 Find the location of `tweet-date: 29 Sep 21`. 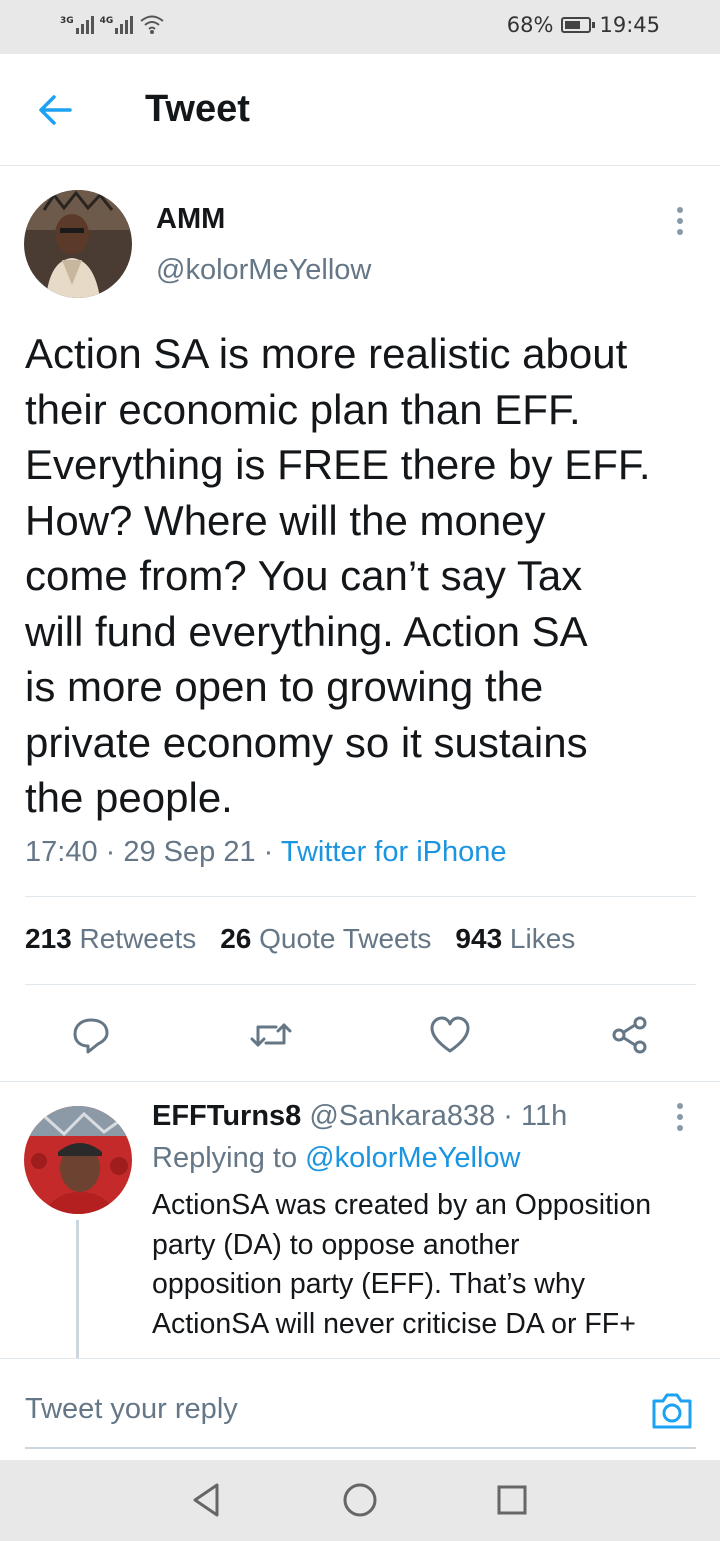

tweet-date: 29 Sep 21 is located at coordinates (189, 852).